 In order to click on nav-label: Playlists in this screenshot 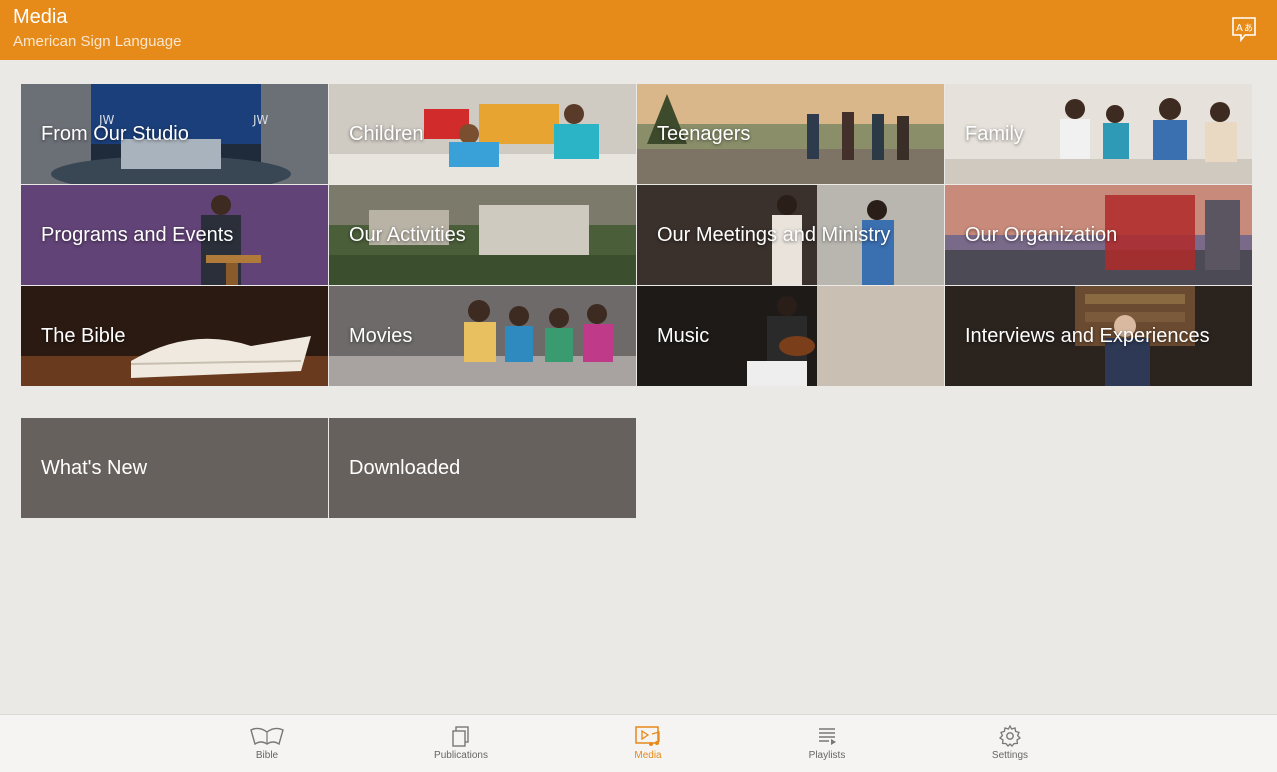, I will do `click(827, 755)`.